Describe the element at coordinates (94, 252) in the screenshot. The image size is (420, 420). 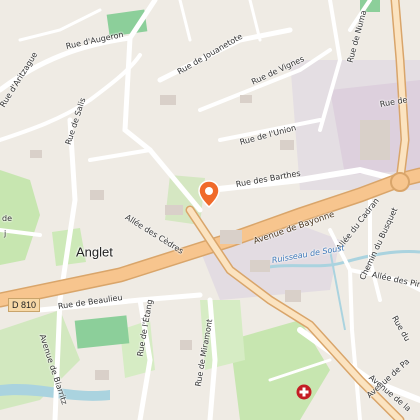
I see `place-label: Anglet` at that location.